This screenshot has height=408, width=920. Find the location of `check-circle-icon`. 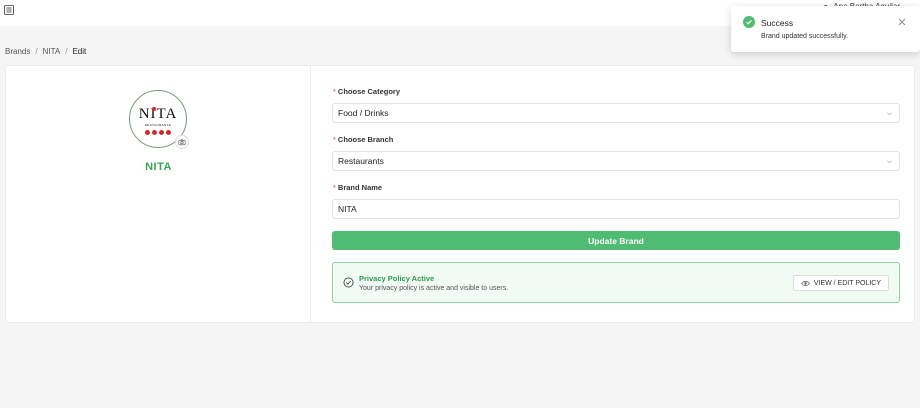

check-circle-icon is located at coordinates (348, 282).